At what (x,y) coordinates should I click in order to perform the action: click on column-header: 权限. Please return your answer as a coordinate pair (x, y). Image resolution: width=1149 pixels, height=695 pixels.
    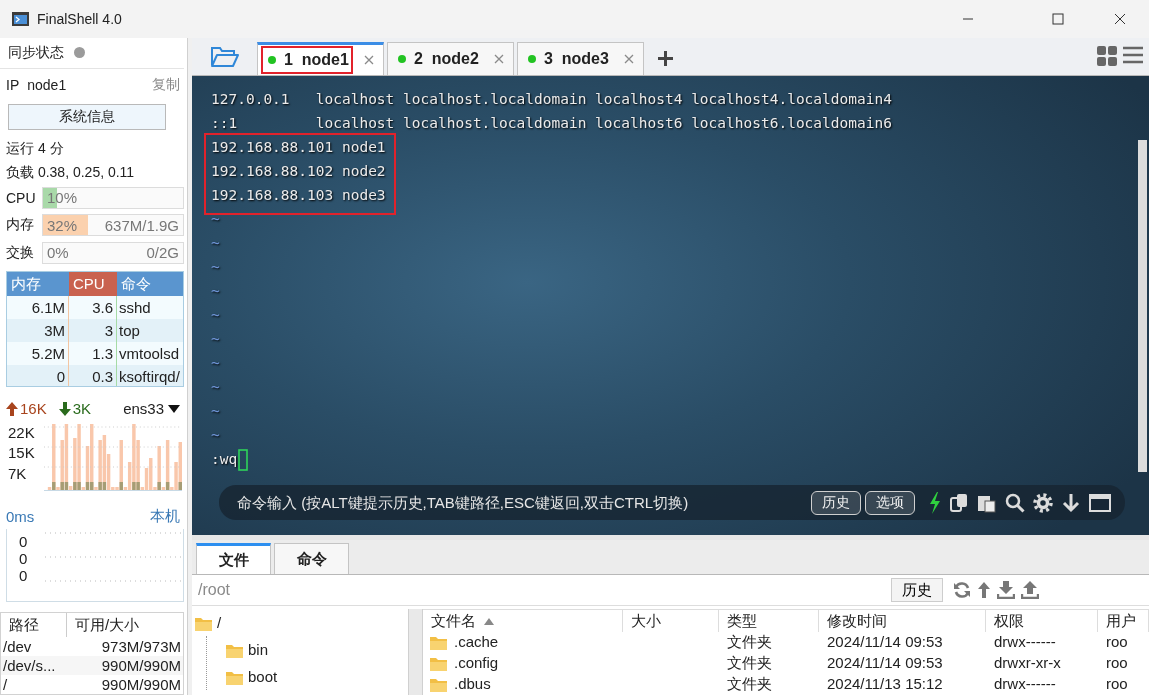
    Looking at the image, I should click on (1042, 621).